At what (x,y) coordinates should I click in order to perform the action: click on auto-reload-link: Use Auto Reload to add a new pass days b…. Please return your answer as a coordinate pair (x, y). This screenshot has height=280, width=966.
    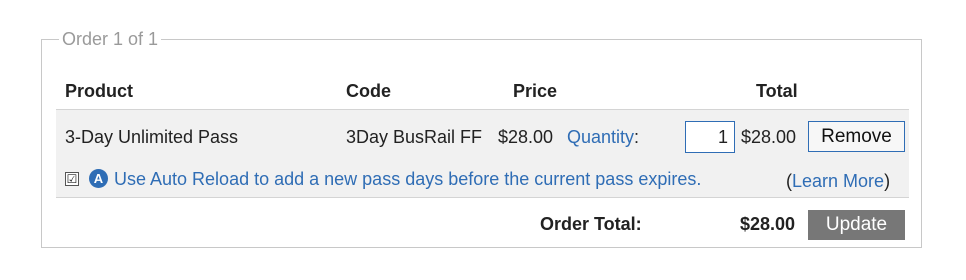
    Looking at the image, I should click on (407, 179).